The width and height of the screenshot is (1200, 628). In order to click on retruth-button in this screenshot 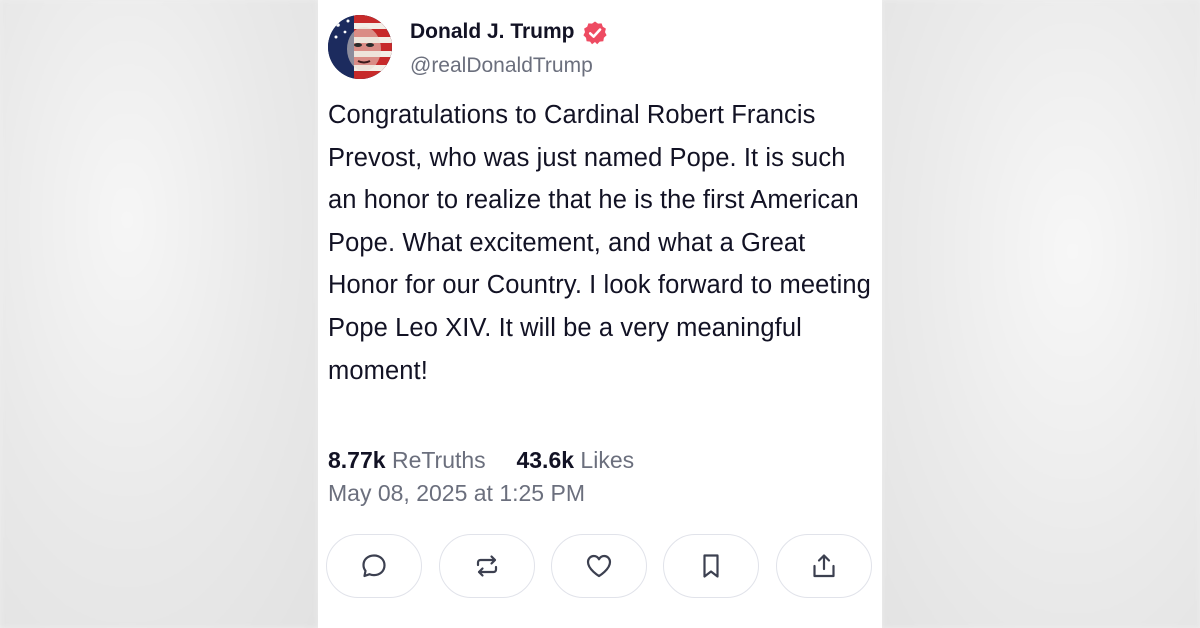, I will do `click(487, 566)`.